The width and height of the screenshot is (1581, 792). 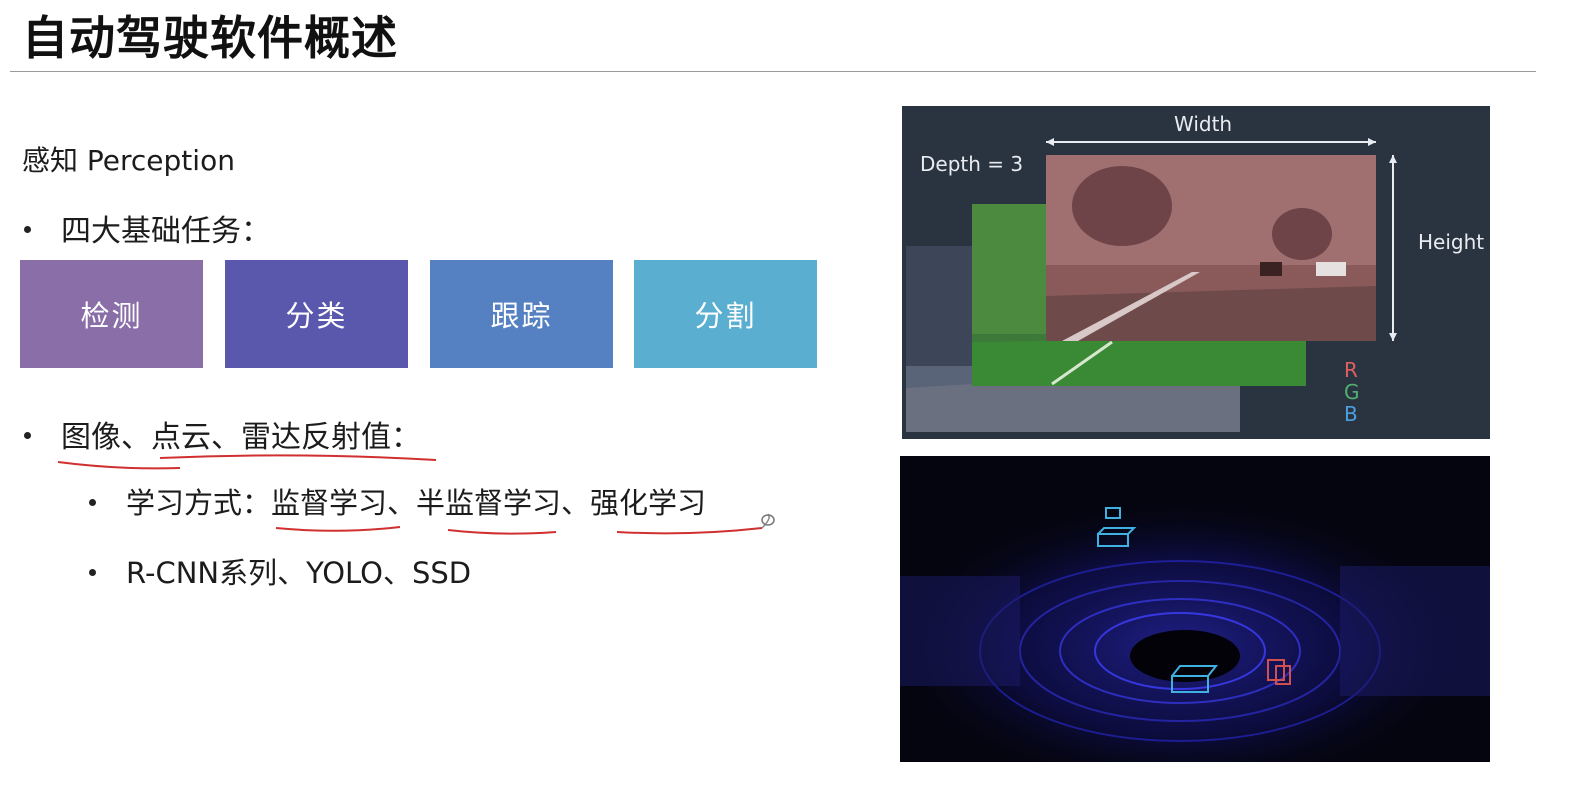 I want to click on tile-label: 检测, so click(x=111, y=316).